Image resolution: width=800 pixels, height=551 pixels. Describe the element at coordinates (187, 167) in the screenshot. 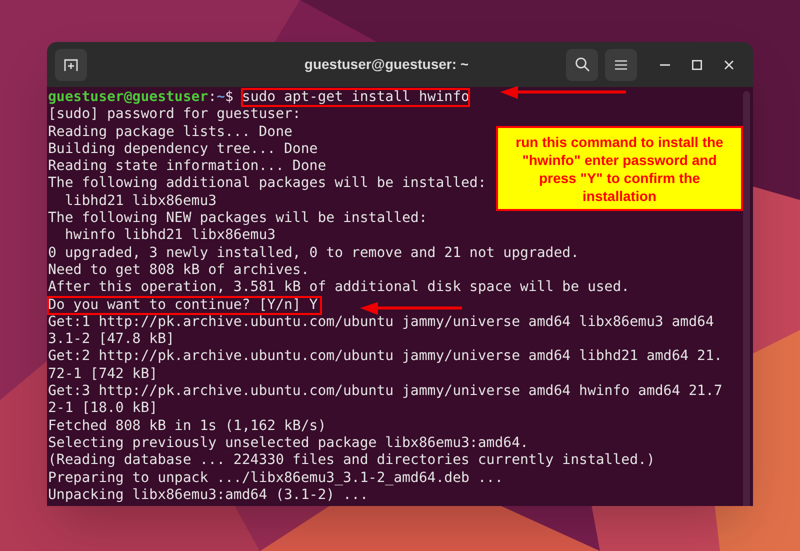

I see `output-line: Reading state information... Done` at that location.